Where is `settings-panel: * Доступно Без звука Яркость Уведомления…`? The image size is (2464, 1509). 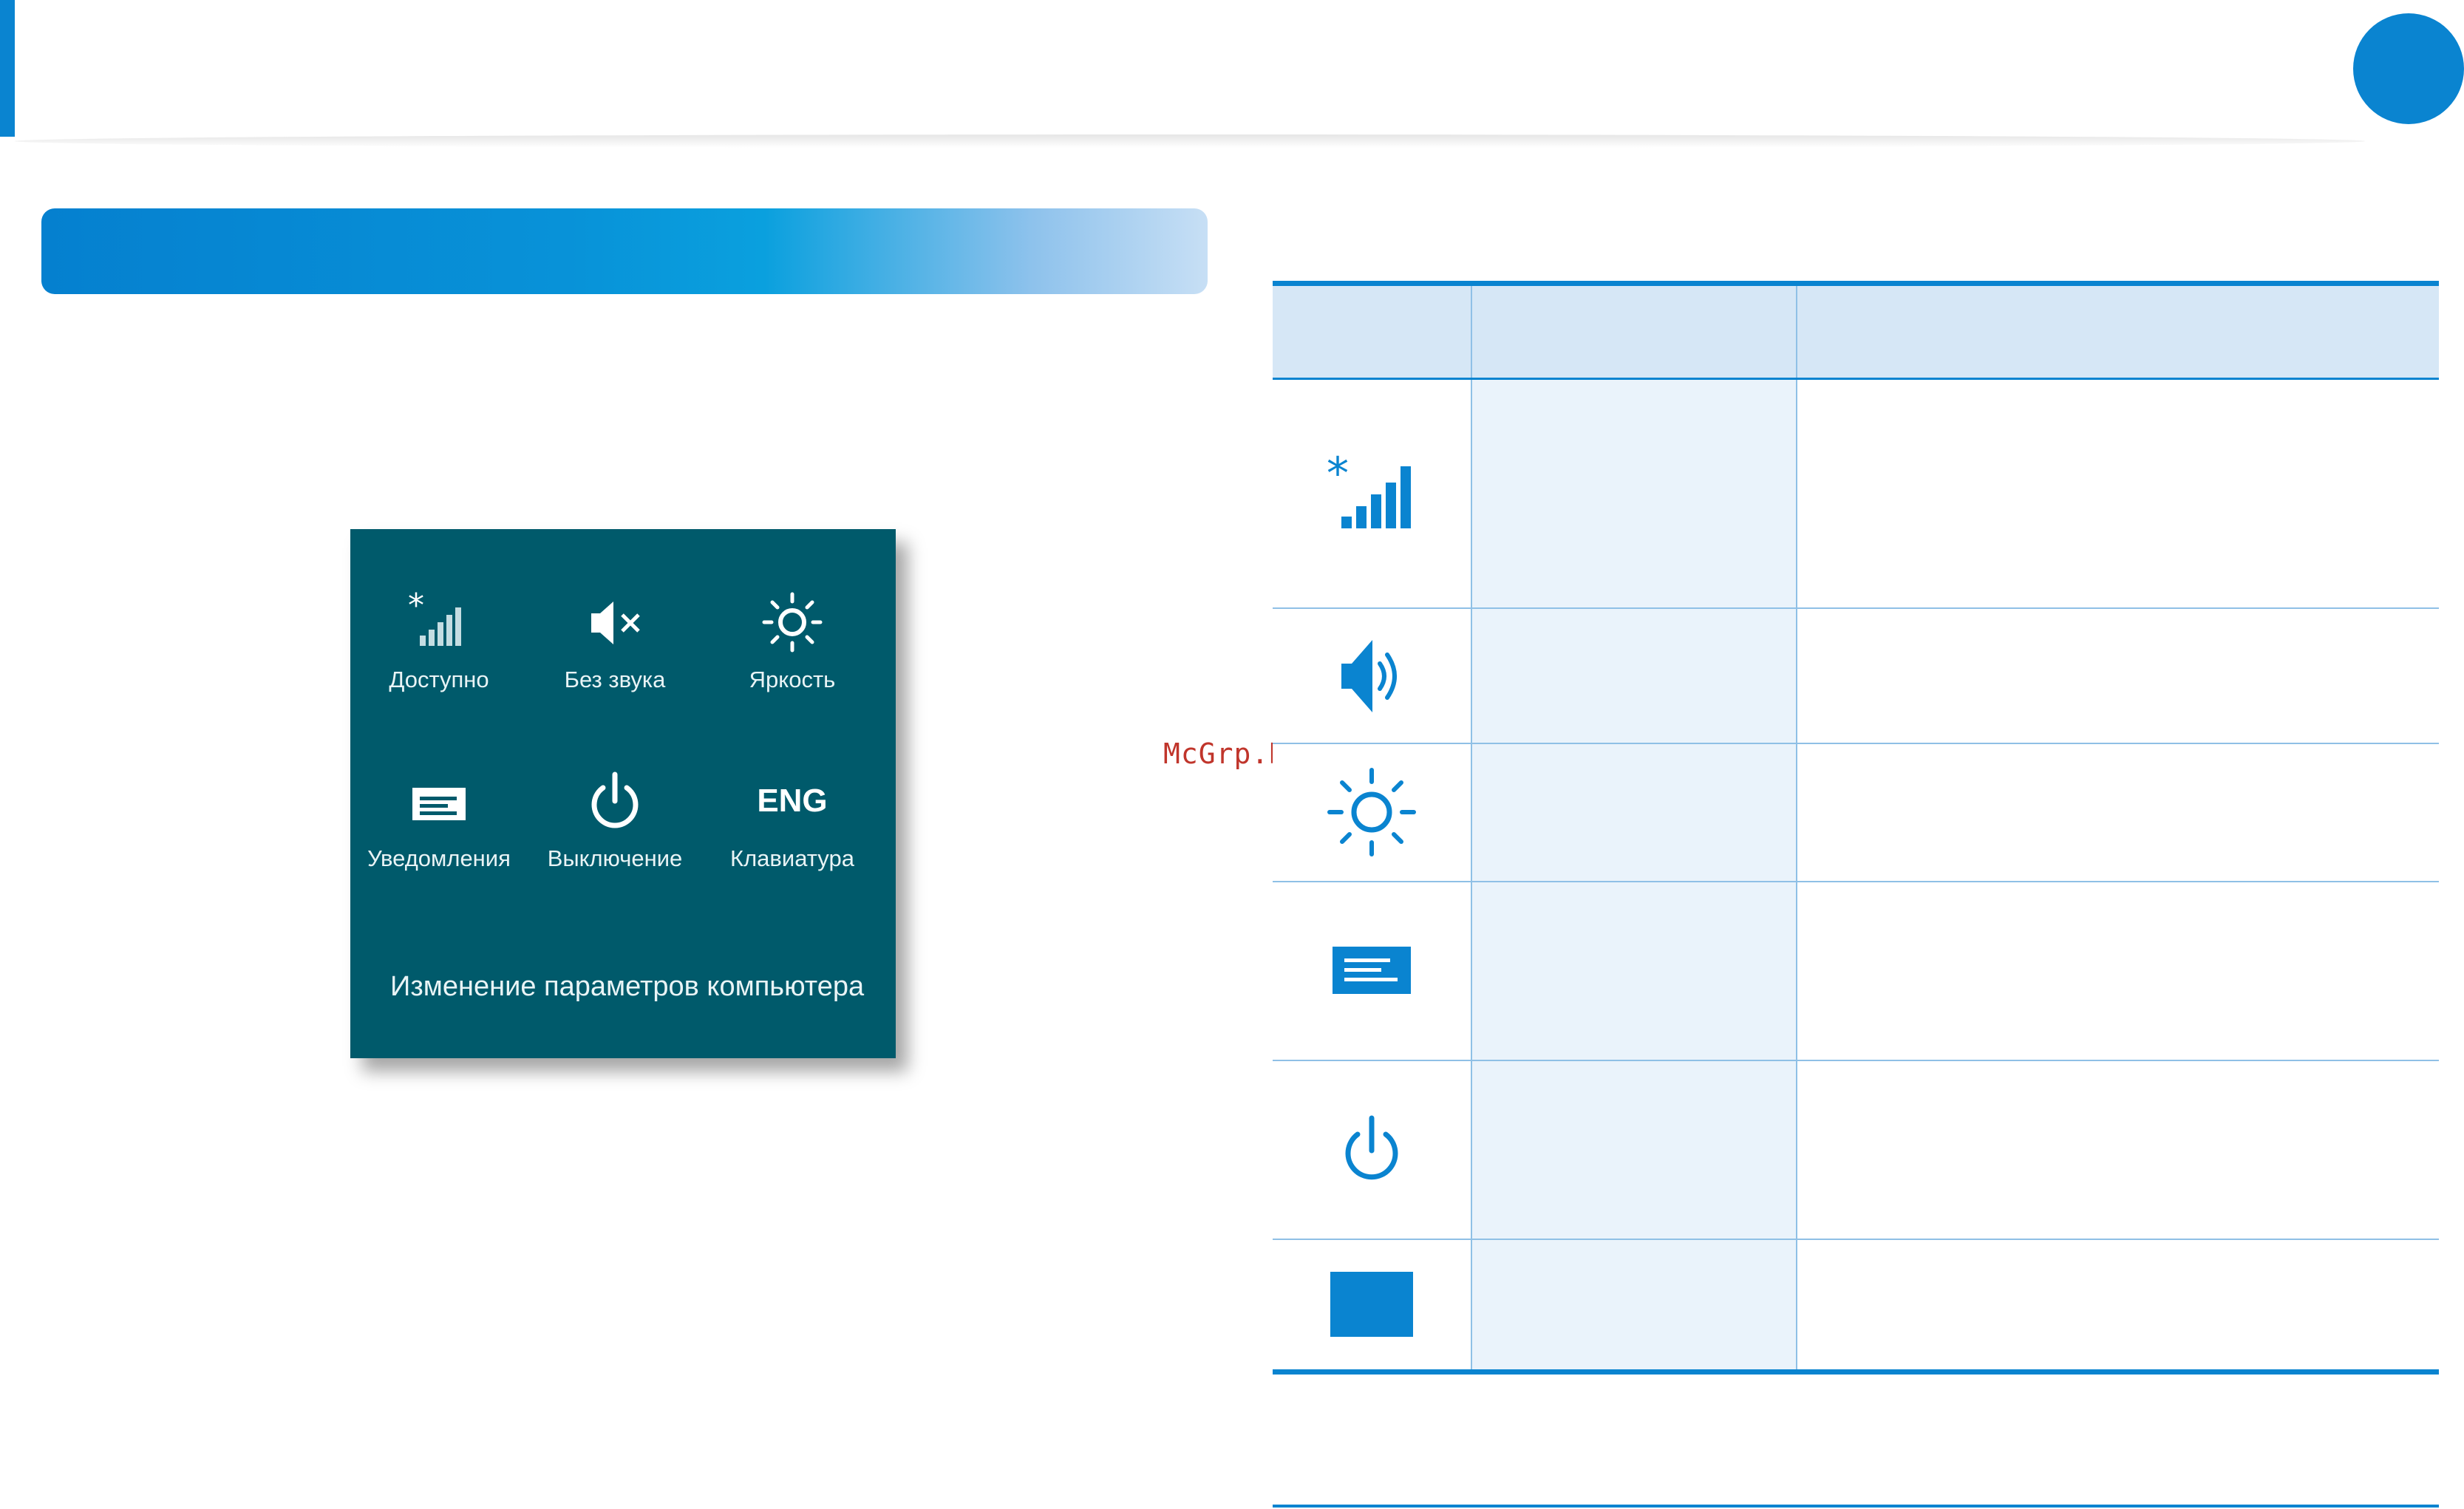
settings-panel: * Доступно Без звука Яркость Уведомления… is located at coordinates (623, 794).